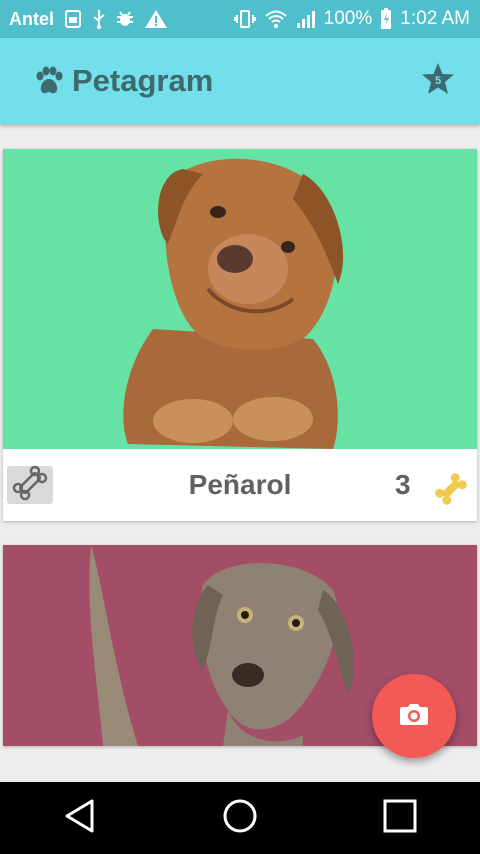  What do you see at coordinates (99, 19) in the screenshot?
I see `usb-icon` at bounding box center [99, 19].